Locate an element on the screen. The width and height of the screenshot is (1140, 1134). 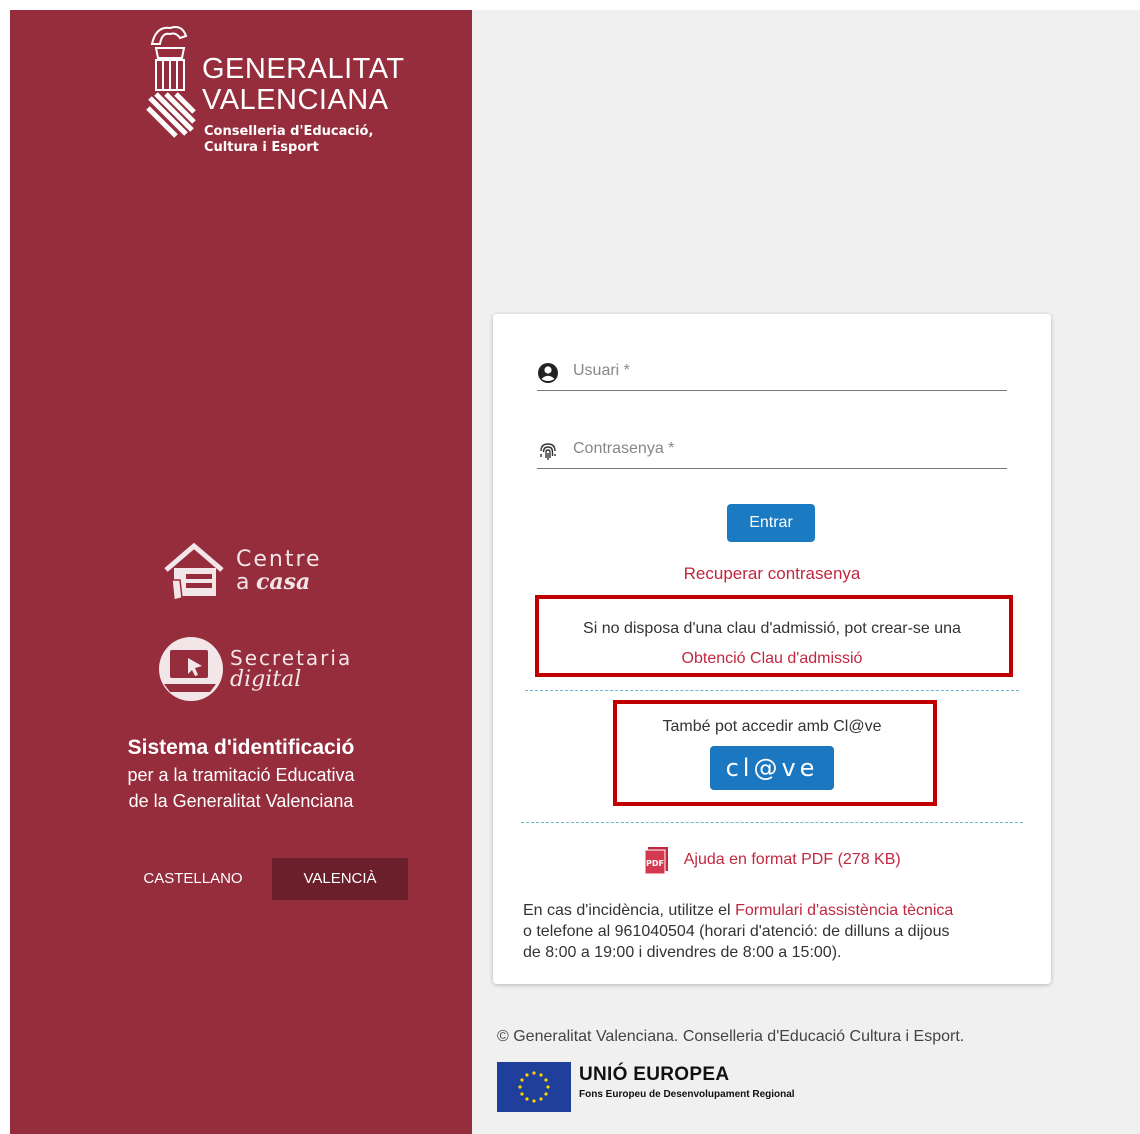
generalitat-name-line2: VALENCIANA is located at coordinates (295, 100).